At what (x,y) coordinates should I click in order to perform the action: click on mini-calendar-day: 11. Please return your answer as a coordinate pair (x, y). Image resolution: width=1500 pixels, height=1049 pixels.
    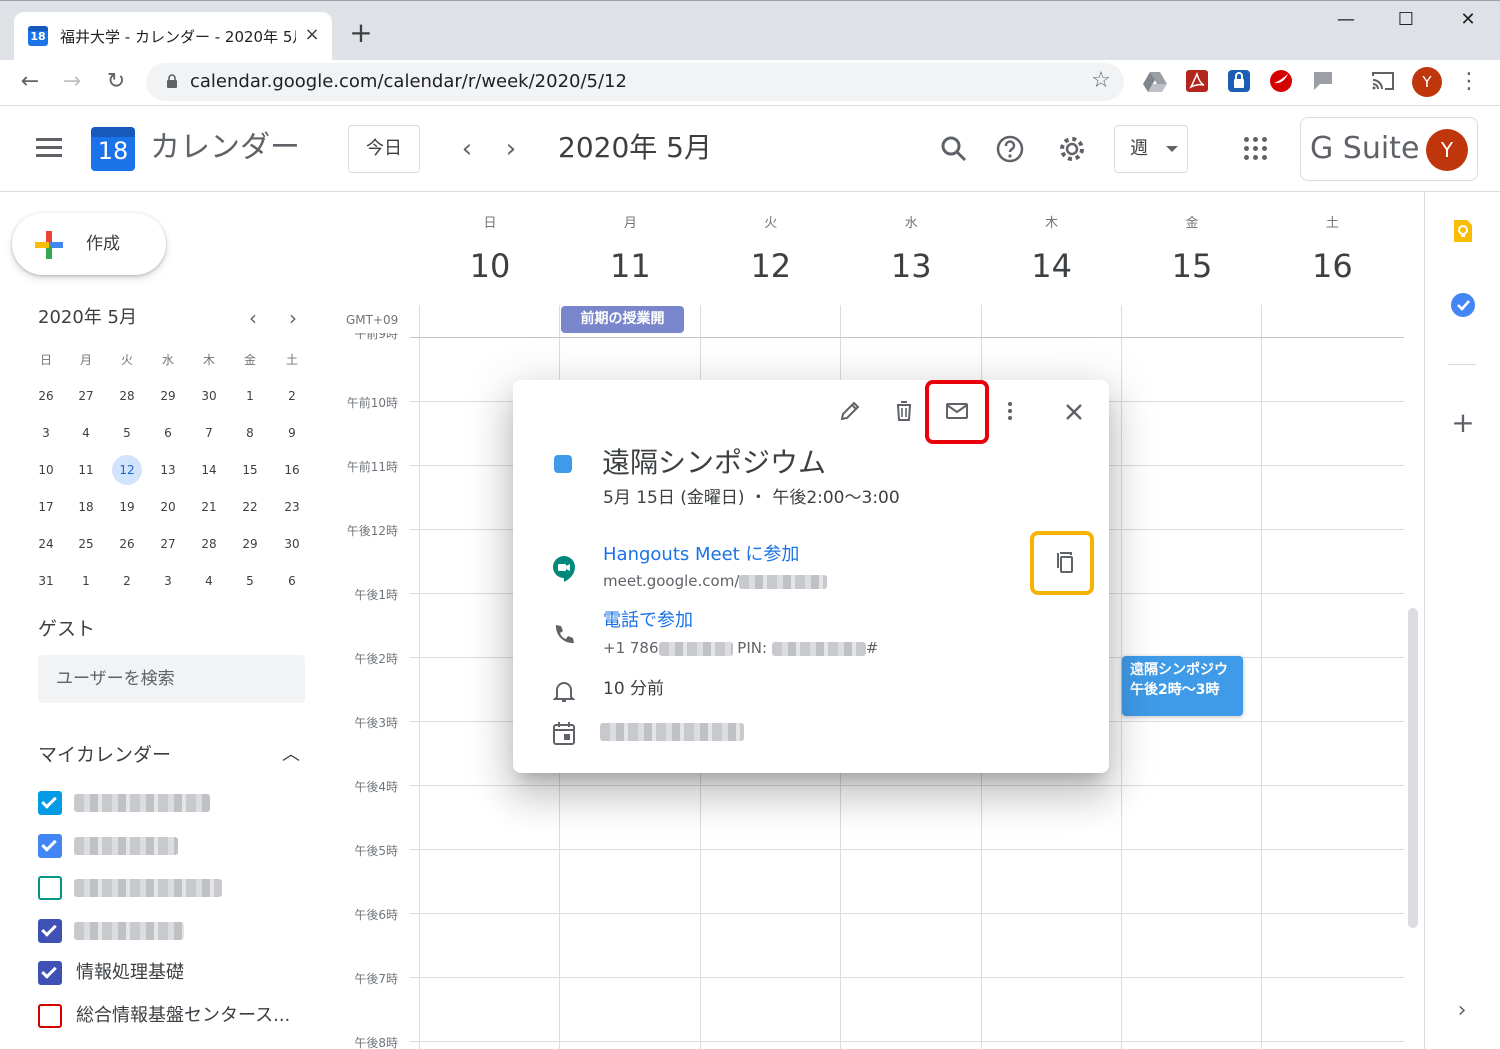
    Looking at the image, I should click on (86, 470).